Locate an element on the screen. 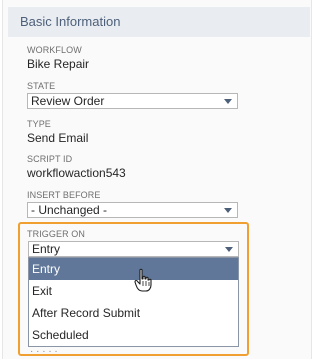 This screenshot has height=359, width=320. state-select: Review Order is located at coordinates (132, 101).